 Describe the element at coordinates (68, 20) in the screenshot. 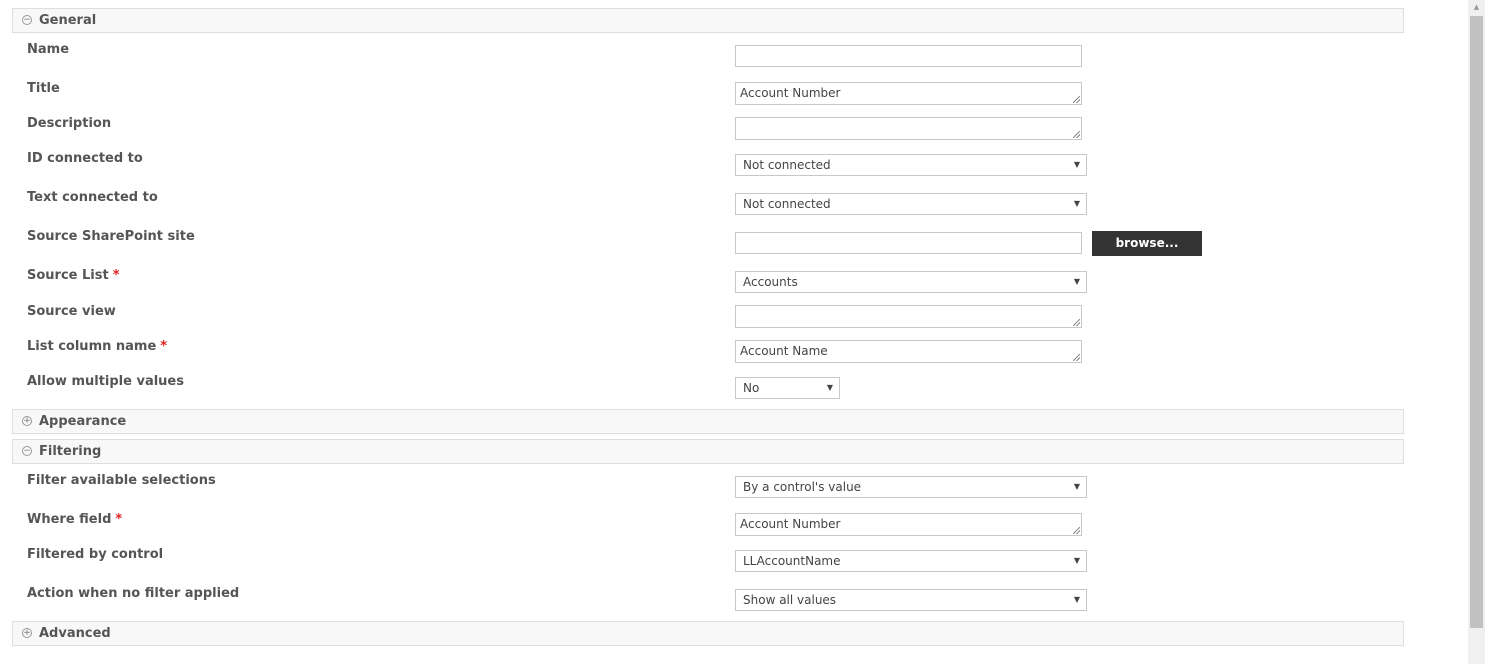

I see `section-general-title: General` at that location.